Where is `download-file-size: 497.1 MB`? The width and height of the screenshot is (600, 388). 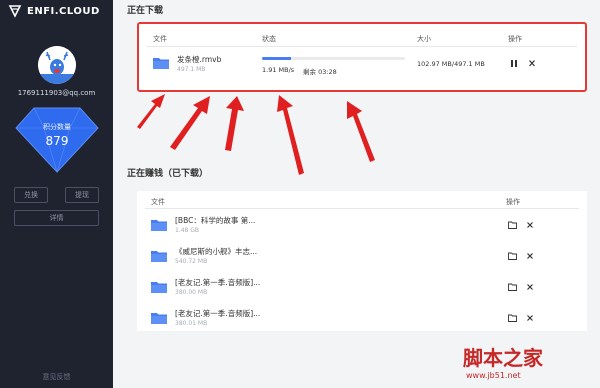
download-file-size: 497.1 MB is located at coordinates (191, 69).